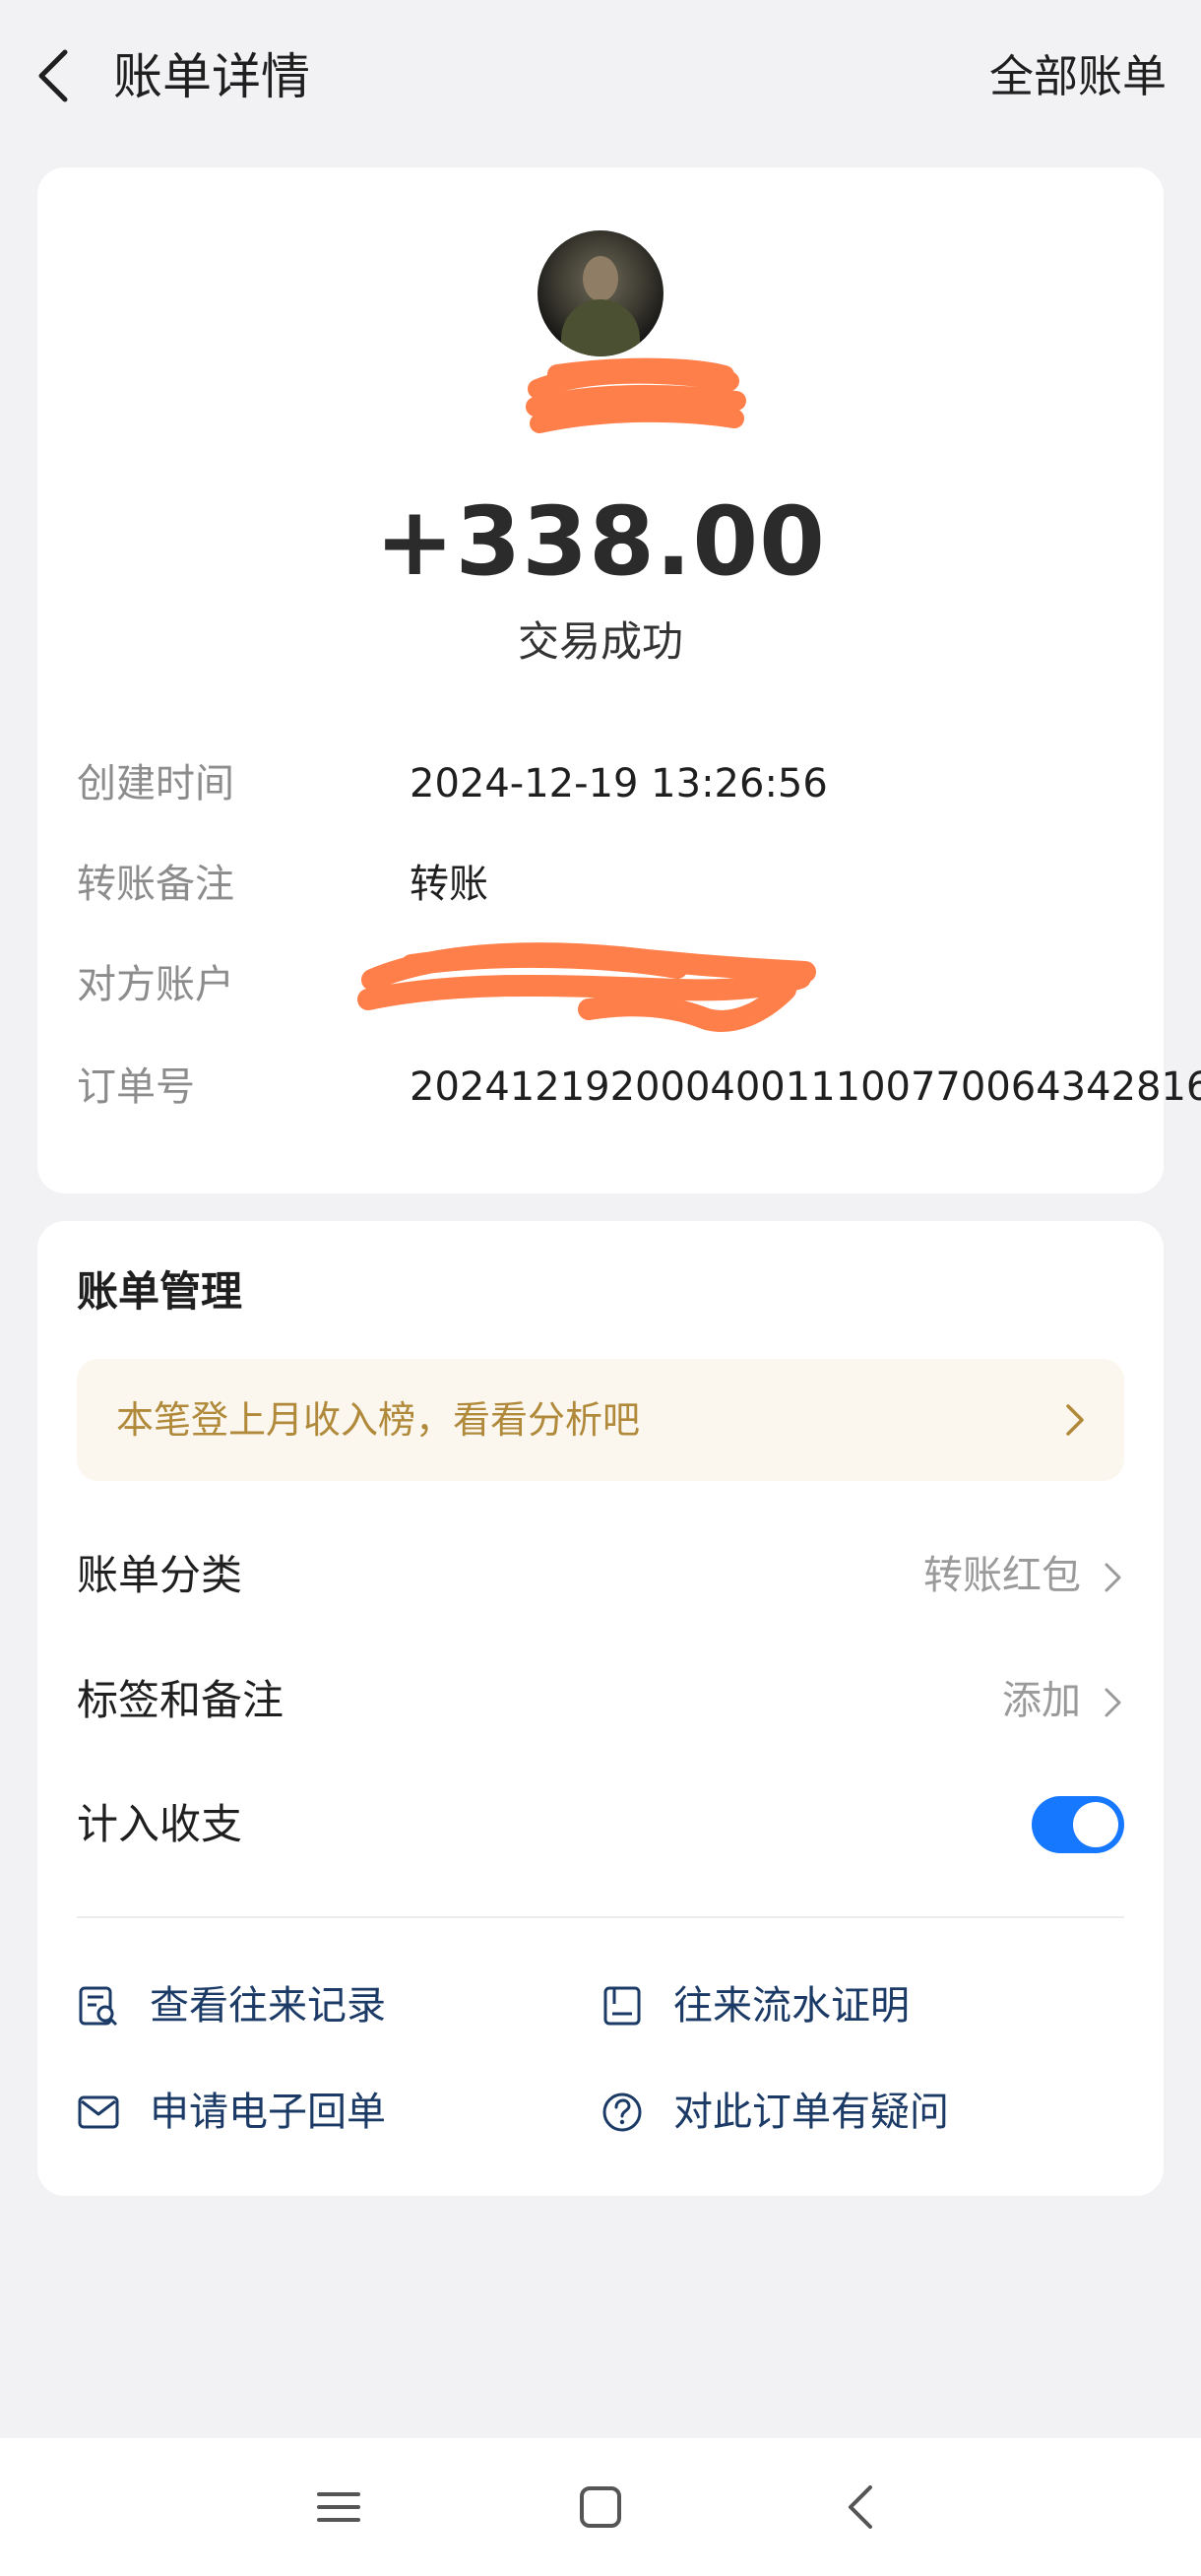  I want to click on page-title: 账单详情, so click(211, 76).